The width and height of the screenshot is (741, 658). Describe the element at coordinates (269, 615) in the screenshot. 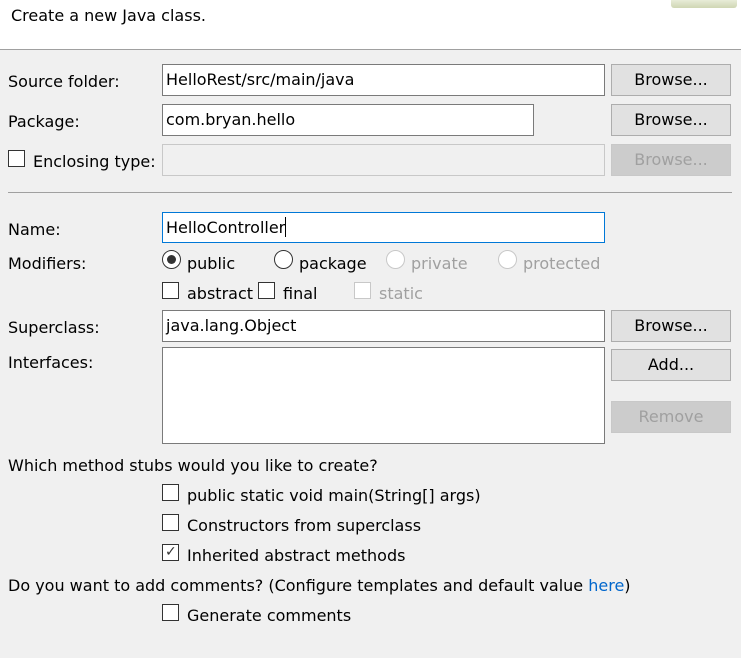

I see `generate-comments-label: Generate comments` at that location.